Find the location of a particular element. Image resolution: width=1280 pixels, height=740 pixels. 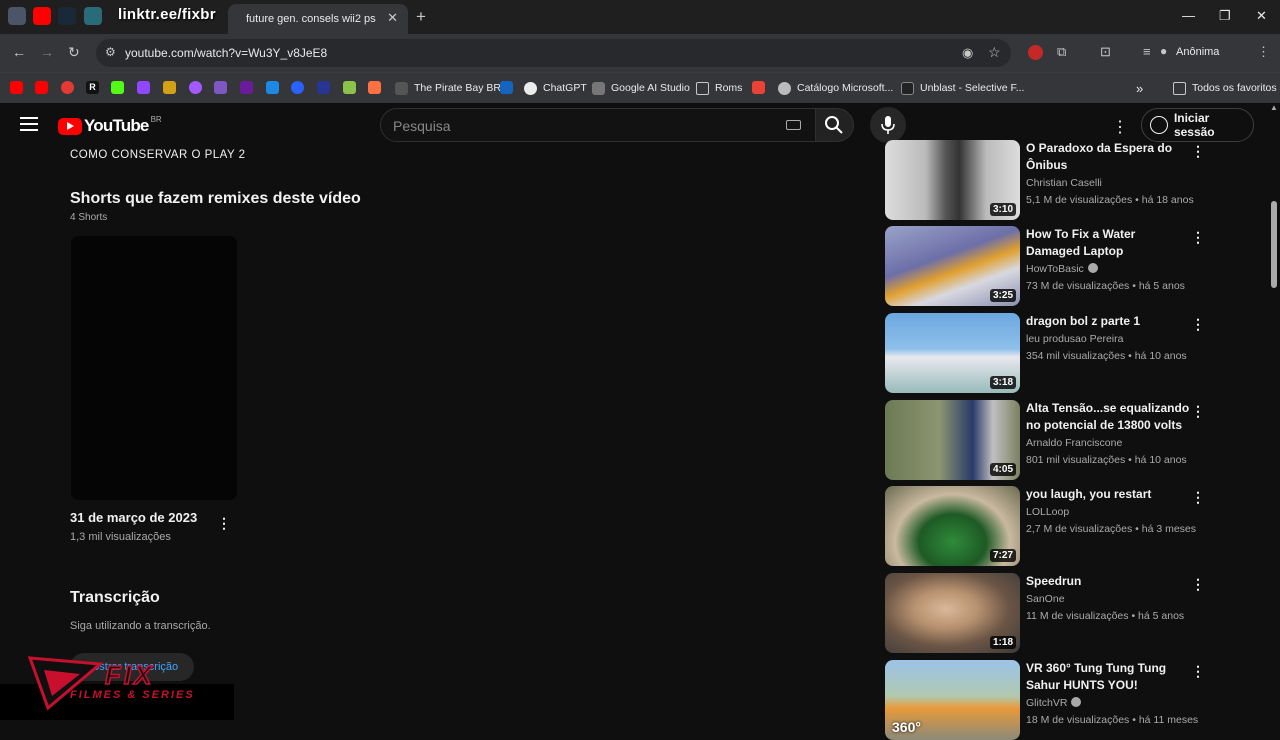

bookmark-youtube2-icon is located at coordinates (41, 87).